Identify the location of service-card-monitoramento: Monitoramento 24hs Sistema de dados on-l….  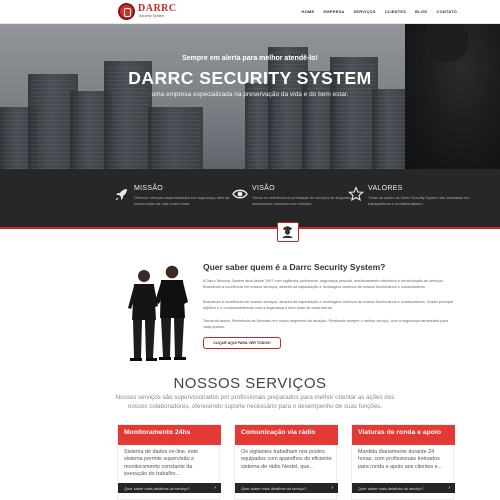
(169, 462).